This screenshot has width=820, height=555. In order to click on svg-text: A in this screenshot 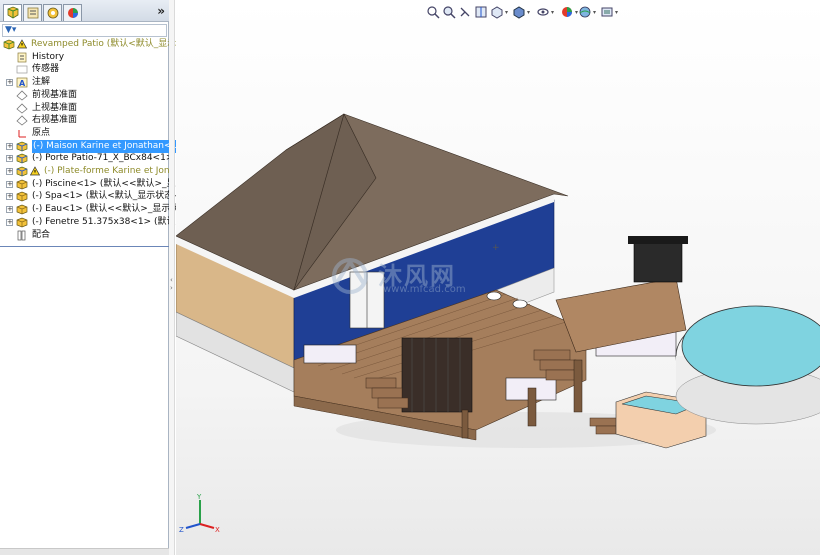, I will do `click(22, 83)`.